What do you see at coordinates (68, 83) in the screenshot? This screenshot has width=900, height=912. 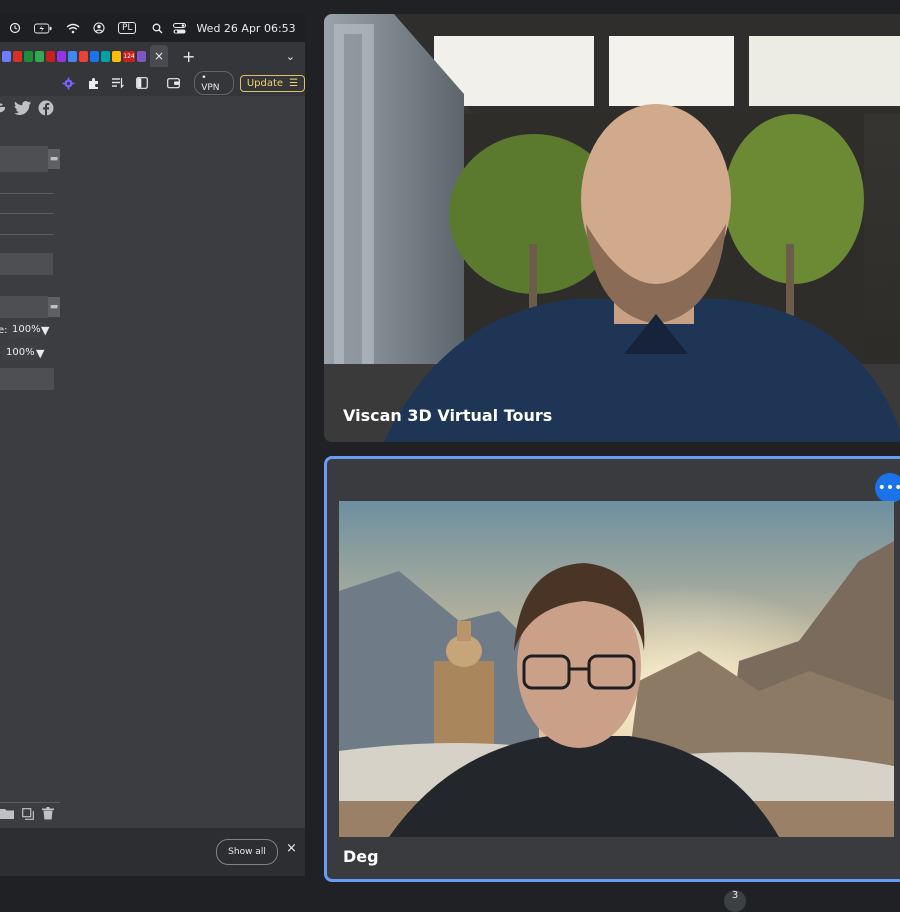 I see `settings-gear-icon` at bounding box center [68, 83].